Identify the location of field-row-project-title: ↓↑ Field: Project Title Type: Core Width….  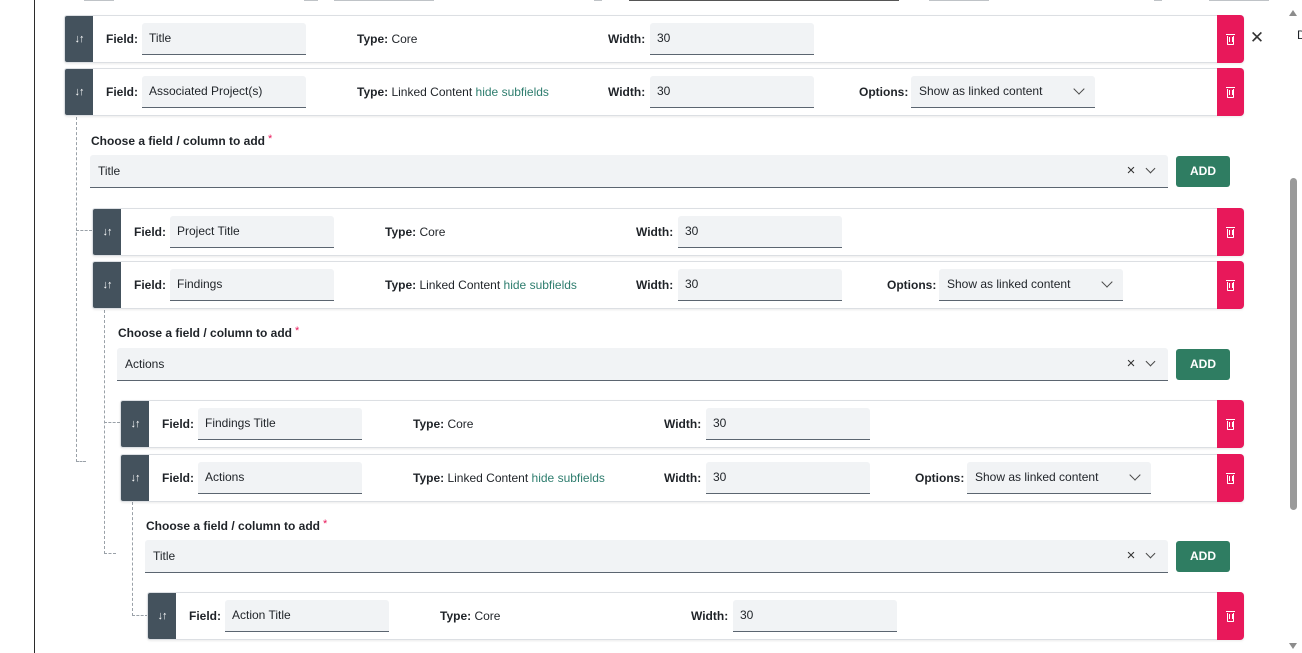
(668, 232).